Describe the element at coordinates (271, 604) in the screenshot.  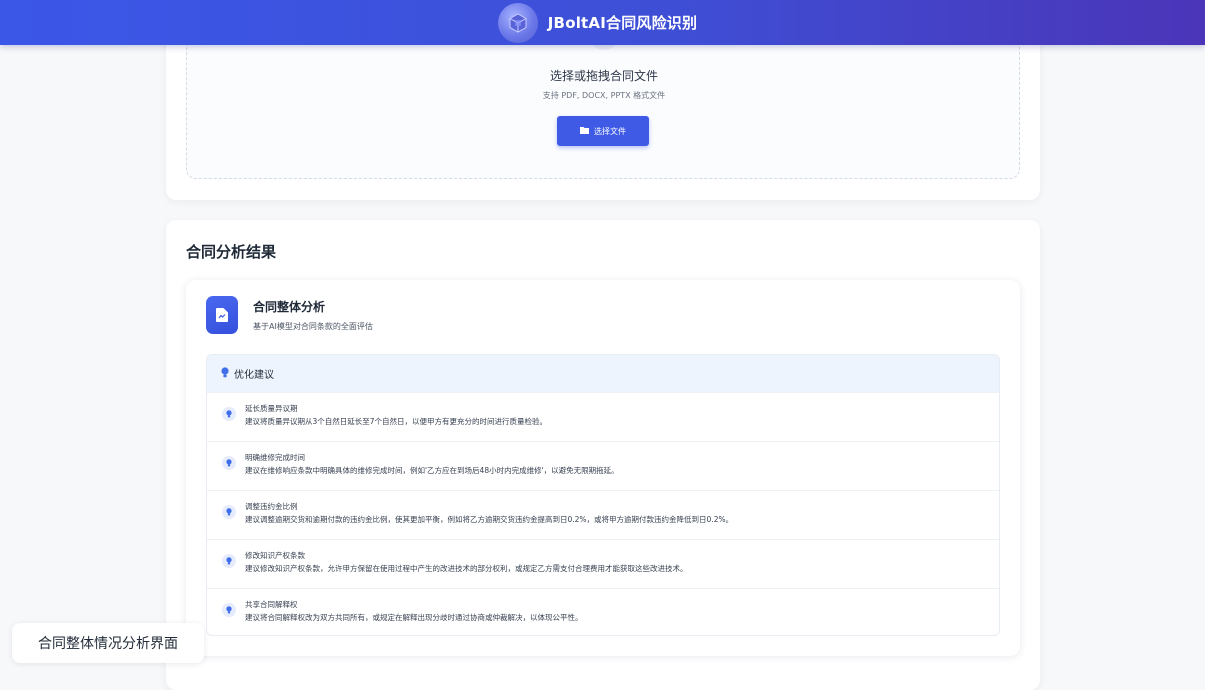
I see `suggestion-title: 共享合同解释权` at that location.